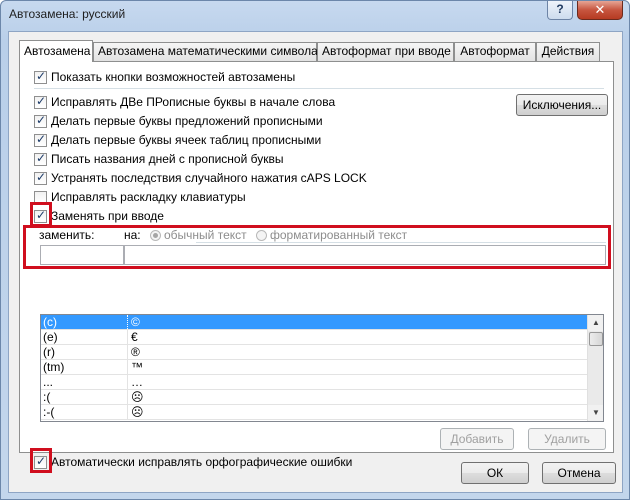  What do you see at coordinates (567, 439) in the screenshot?
I see `delete-button: Удалить` at bounding box center [567, 439].